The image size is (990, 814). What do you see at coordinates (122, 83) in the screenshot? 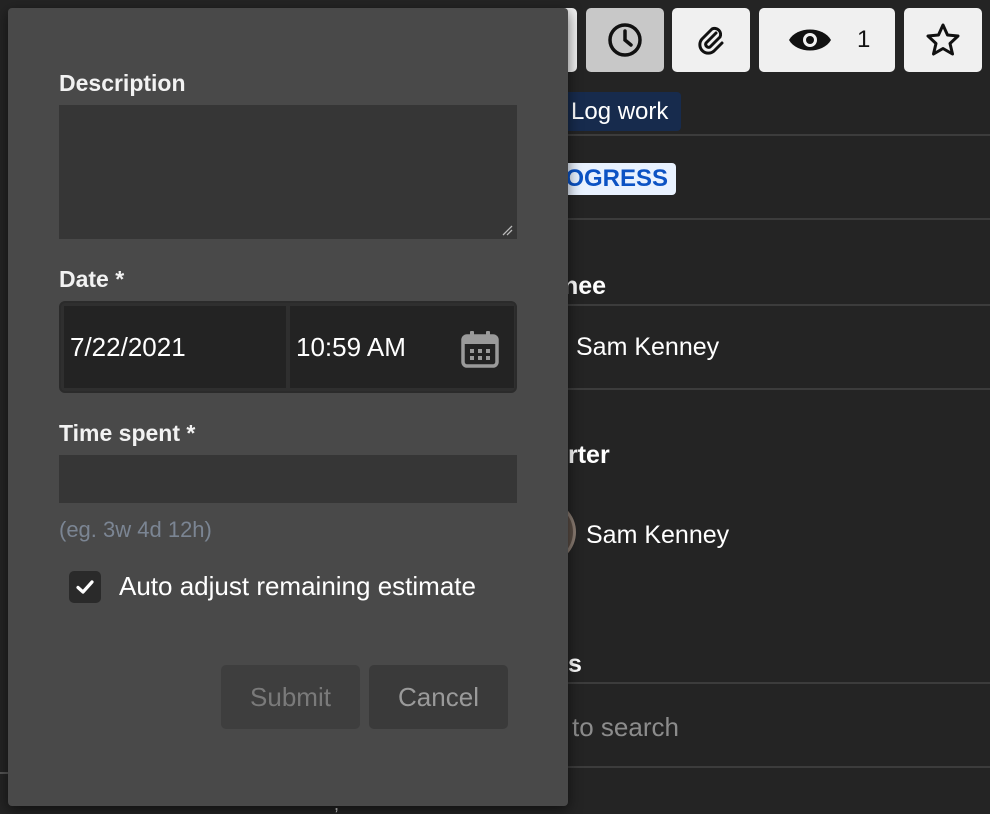
I see `description-label: Description` at bounding box center [122, 83].